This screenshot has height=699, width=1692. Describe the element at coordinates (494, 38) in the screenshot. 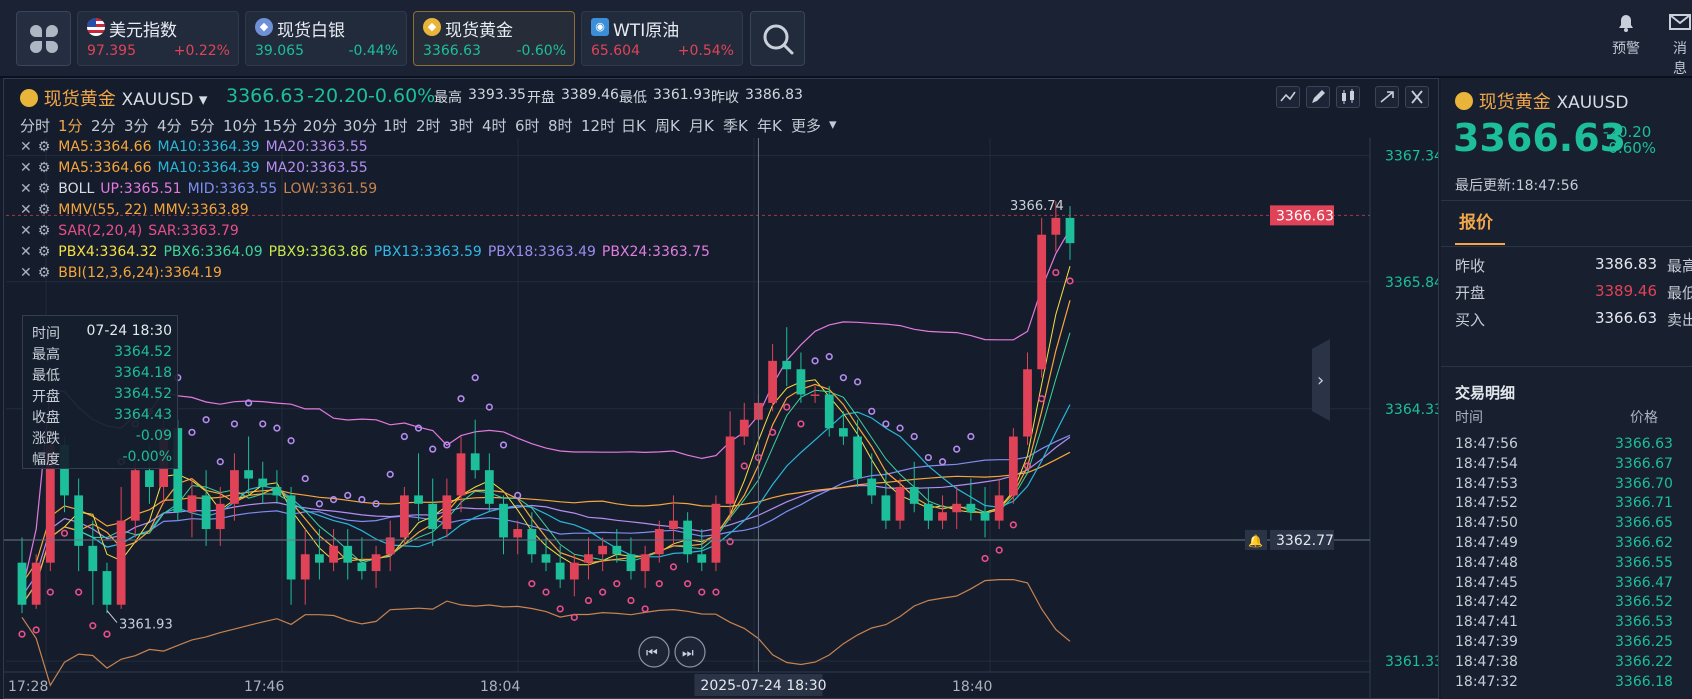

I see `quote-card-gold: ◆ 现货黄金 3366.63 -0.60%` at that location.